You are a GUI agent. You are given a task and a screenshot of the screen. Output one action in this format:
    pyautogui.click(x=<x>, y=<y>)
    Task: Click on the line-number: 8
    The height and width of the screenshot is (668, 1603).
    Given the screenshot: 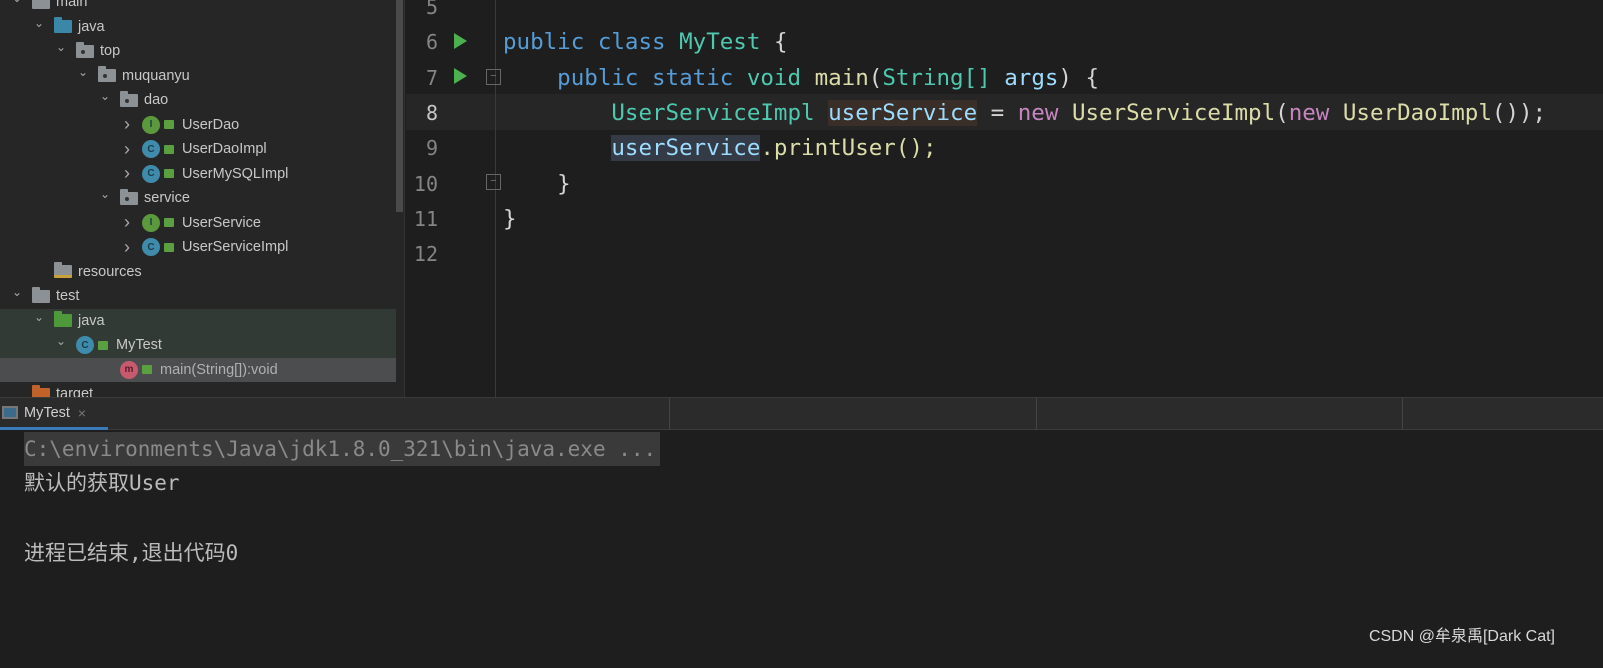 What is the action you would take?
    pyautogui.click(x=431, y=112)
    